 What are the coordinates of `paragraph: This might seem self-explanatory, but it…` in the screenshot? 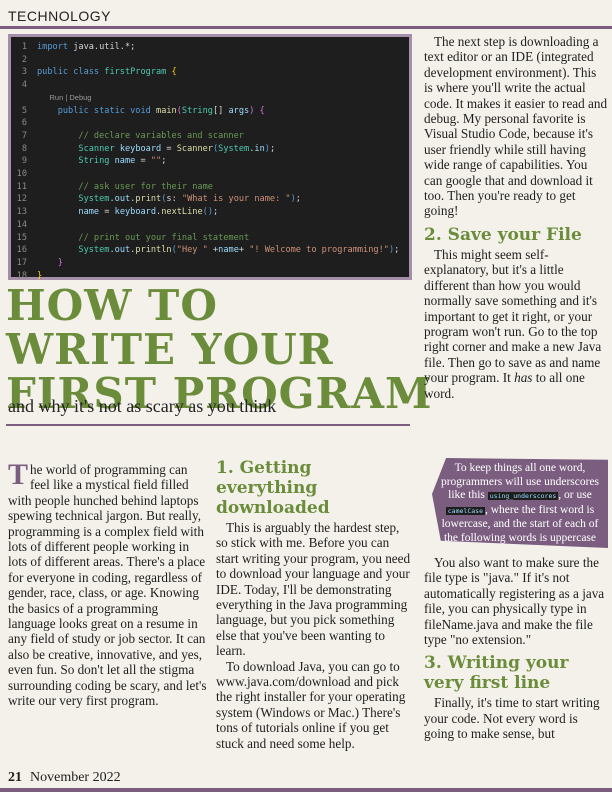 It's located at (516, 324).